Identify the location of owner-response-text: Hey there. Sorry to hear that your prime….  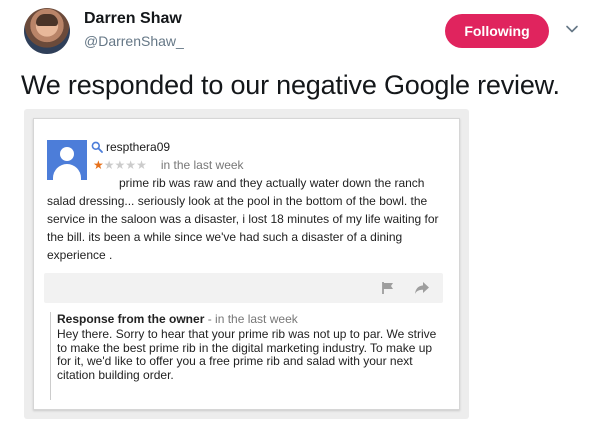
(247, 354).